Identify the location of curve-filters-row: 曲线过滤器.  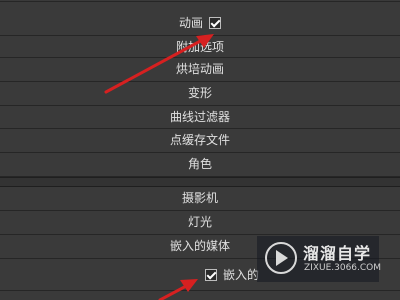
(200, 117).